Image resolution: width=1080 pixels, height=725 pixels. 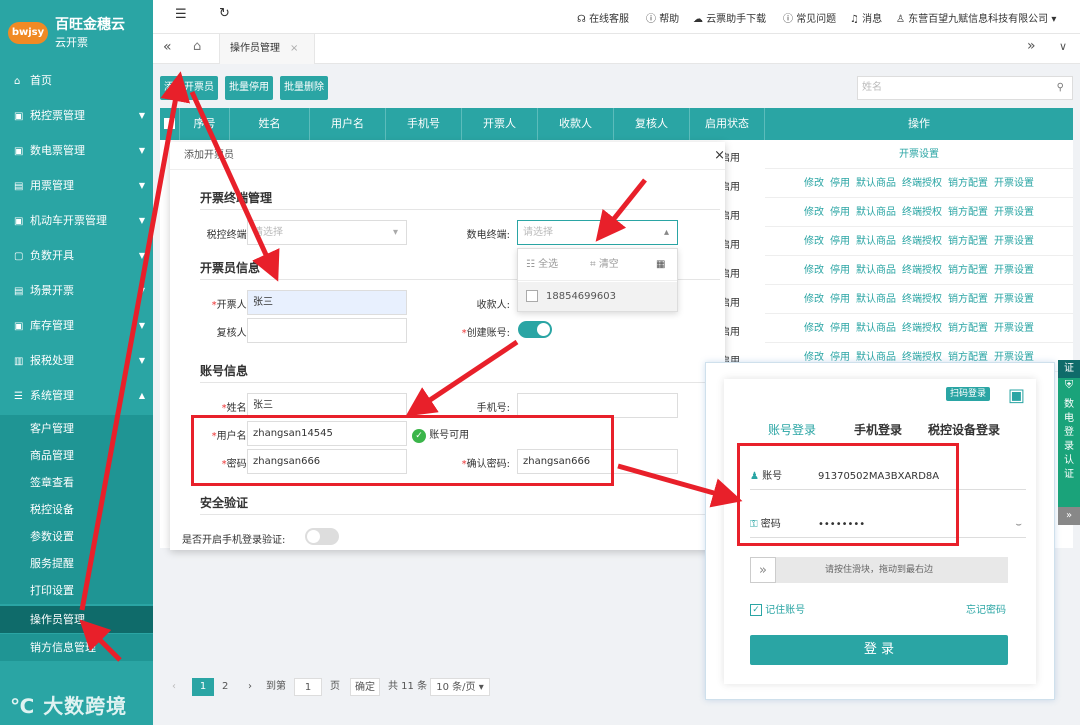 I want to click on grid-icon: ▦, so click(x=660, y=265).